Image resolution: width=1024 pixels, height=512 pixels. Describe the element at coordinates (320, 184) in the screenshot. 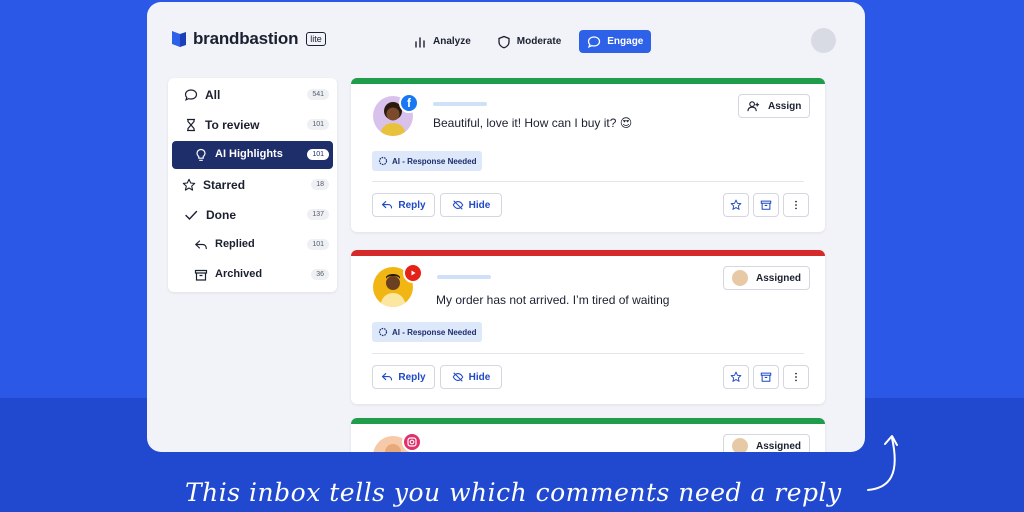

I see `count-badge: 18` at that location.